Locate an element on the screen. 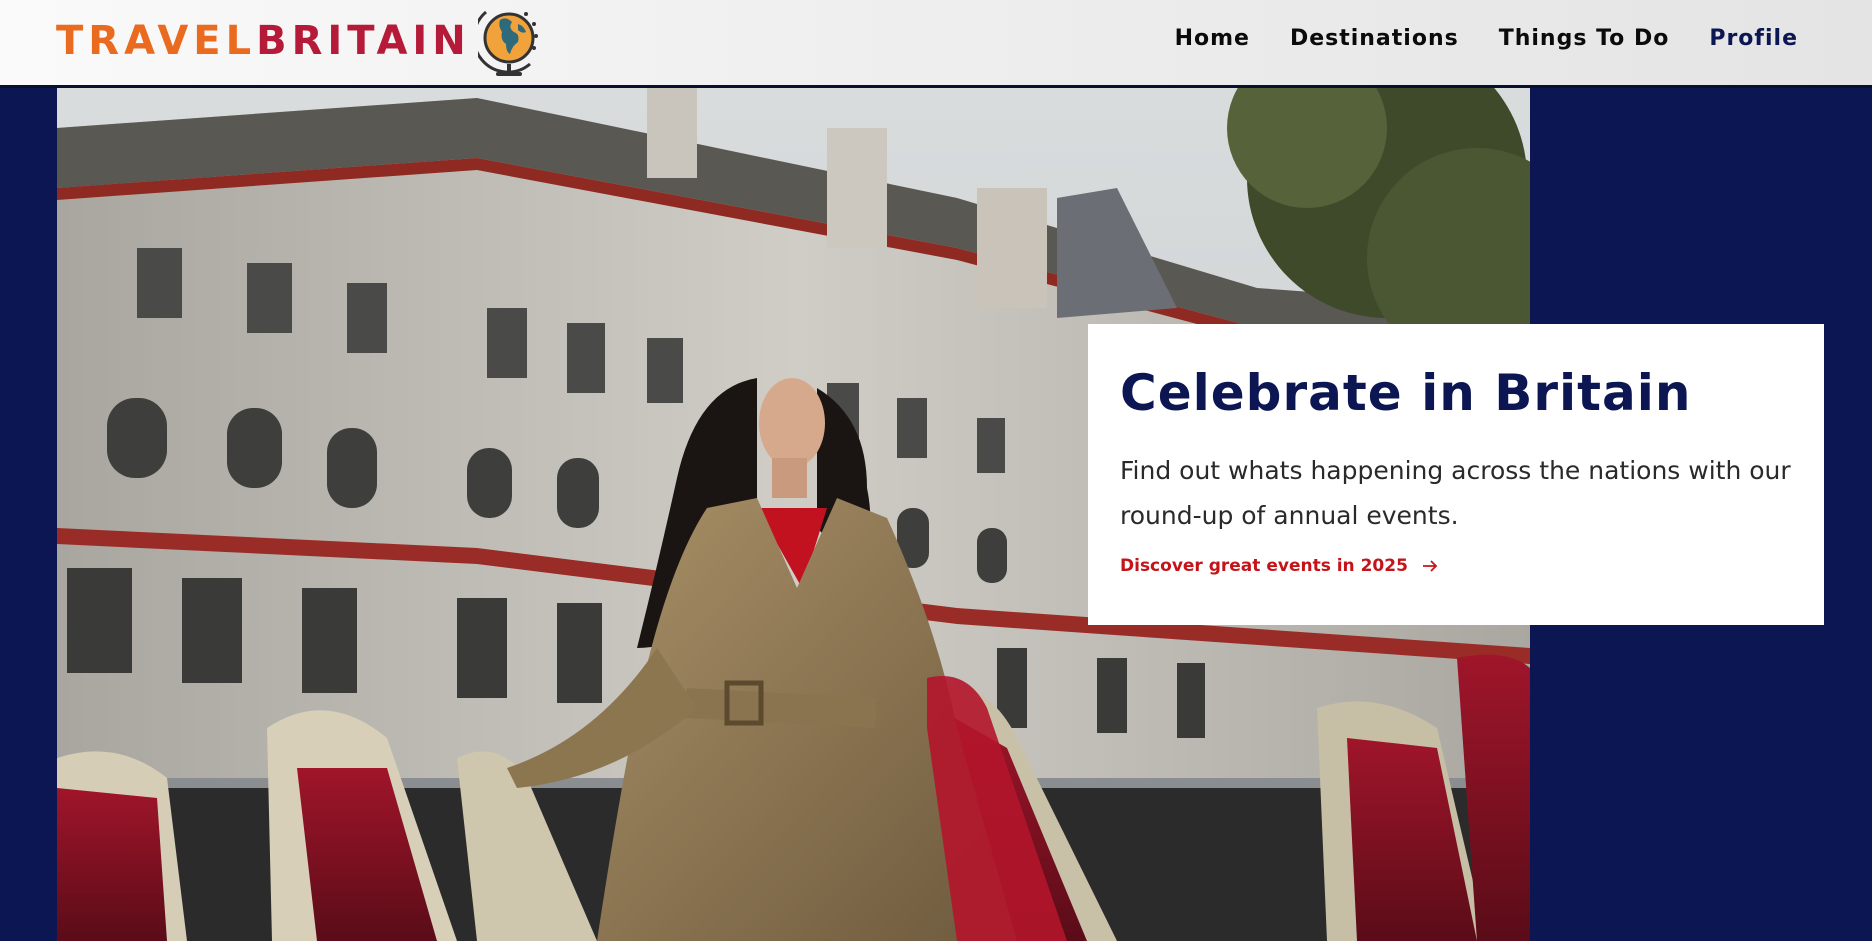  feature-title: Celebrate in Britain is located at coordinates (1406, 393).